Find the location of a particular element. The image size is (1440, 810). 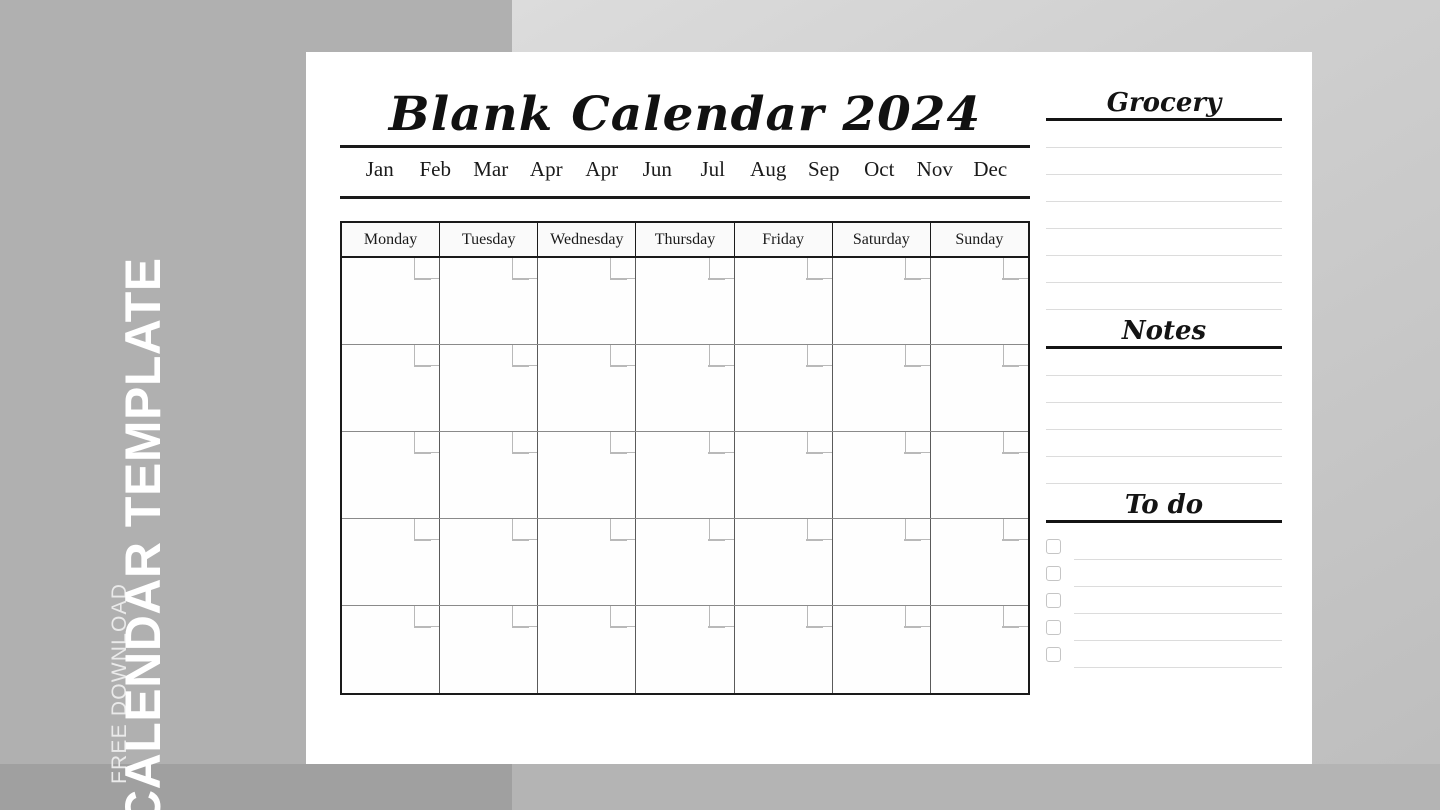

month-8: Sep is located at coordinates (824, 169).